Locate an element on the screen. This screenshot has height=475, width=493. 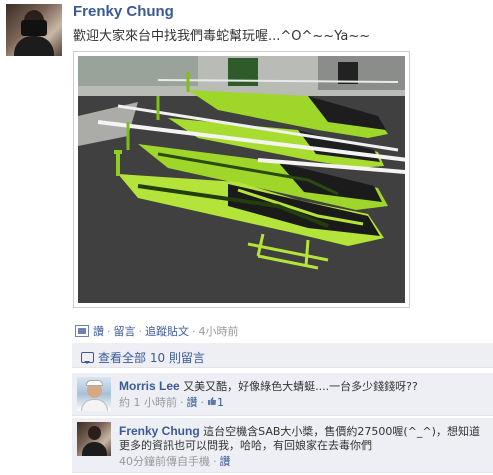
author-avatar is located at coordinates (34, 30).